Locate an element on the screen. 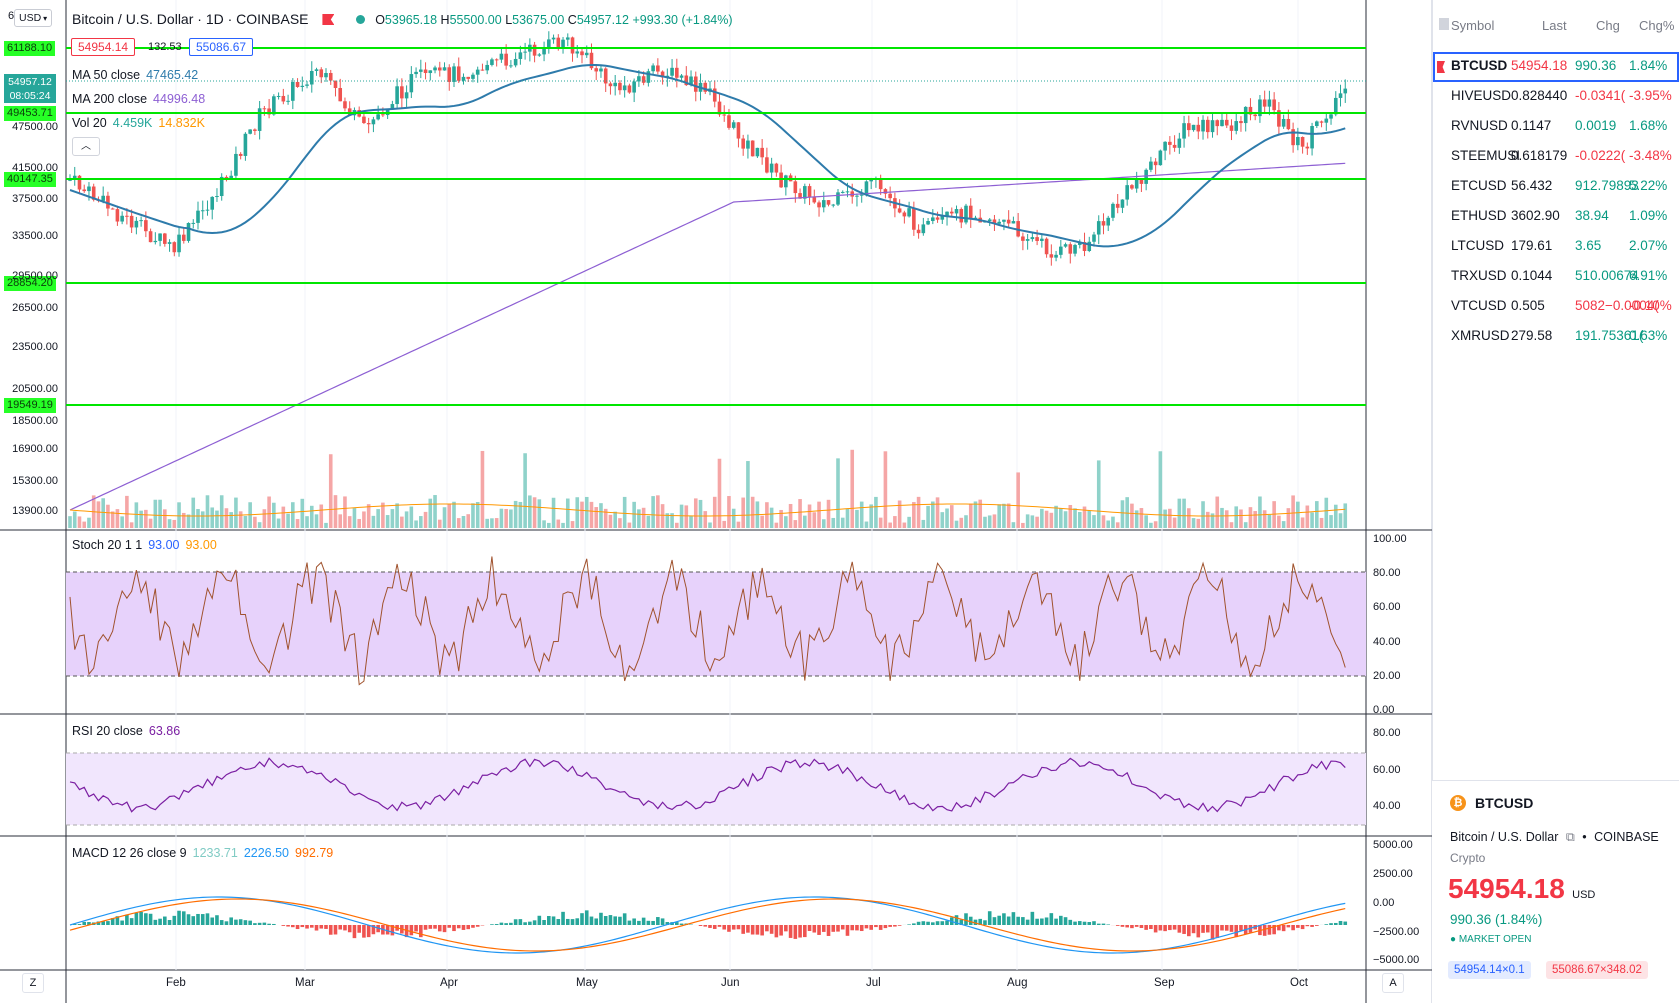 The height and width of the screenshot is (1003, 1679). watchlist-row-rvnusd: RVNUSD 0.1147 0.0019 1.68% is located at coordinates (1556, 127).